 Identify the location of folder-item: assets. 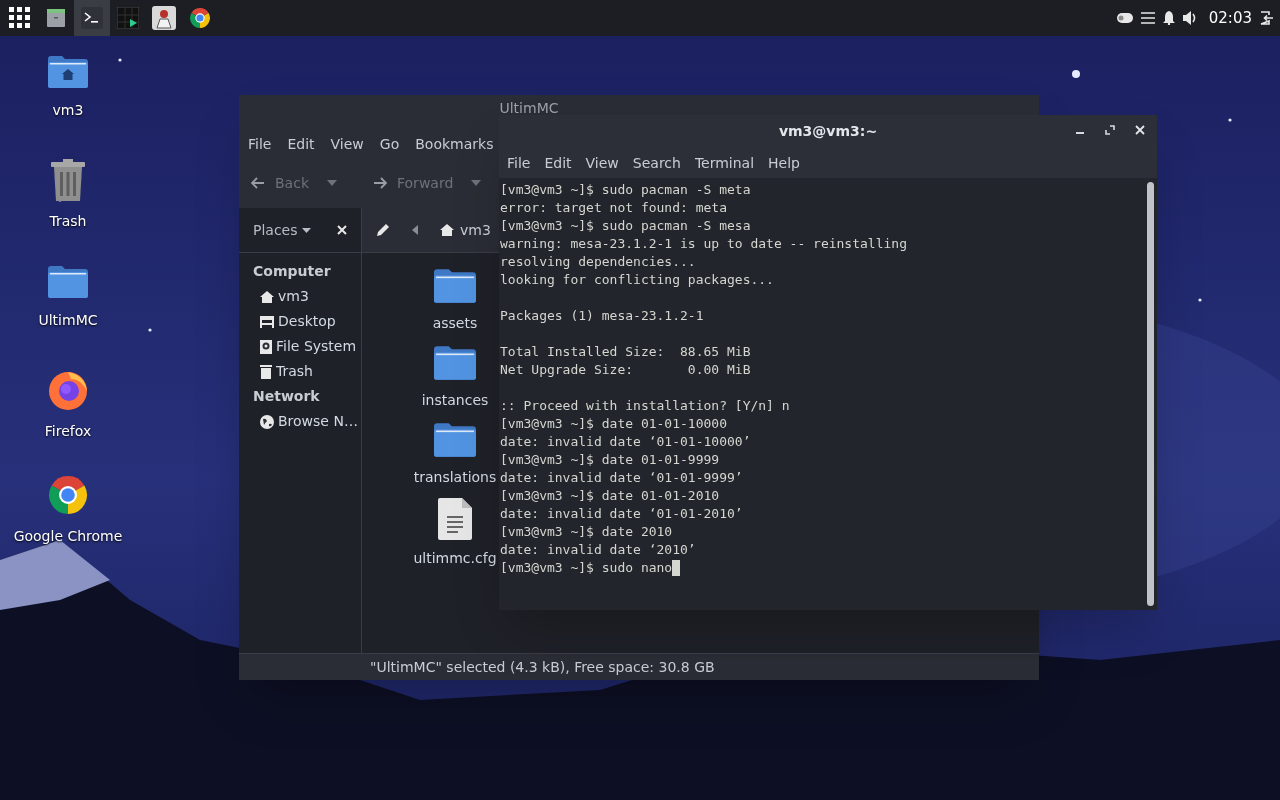
(455, 300).